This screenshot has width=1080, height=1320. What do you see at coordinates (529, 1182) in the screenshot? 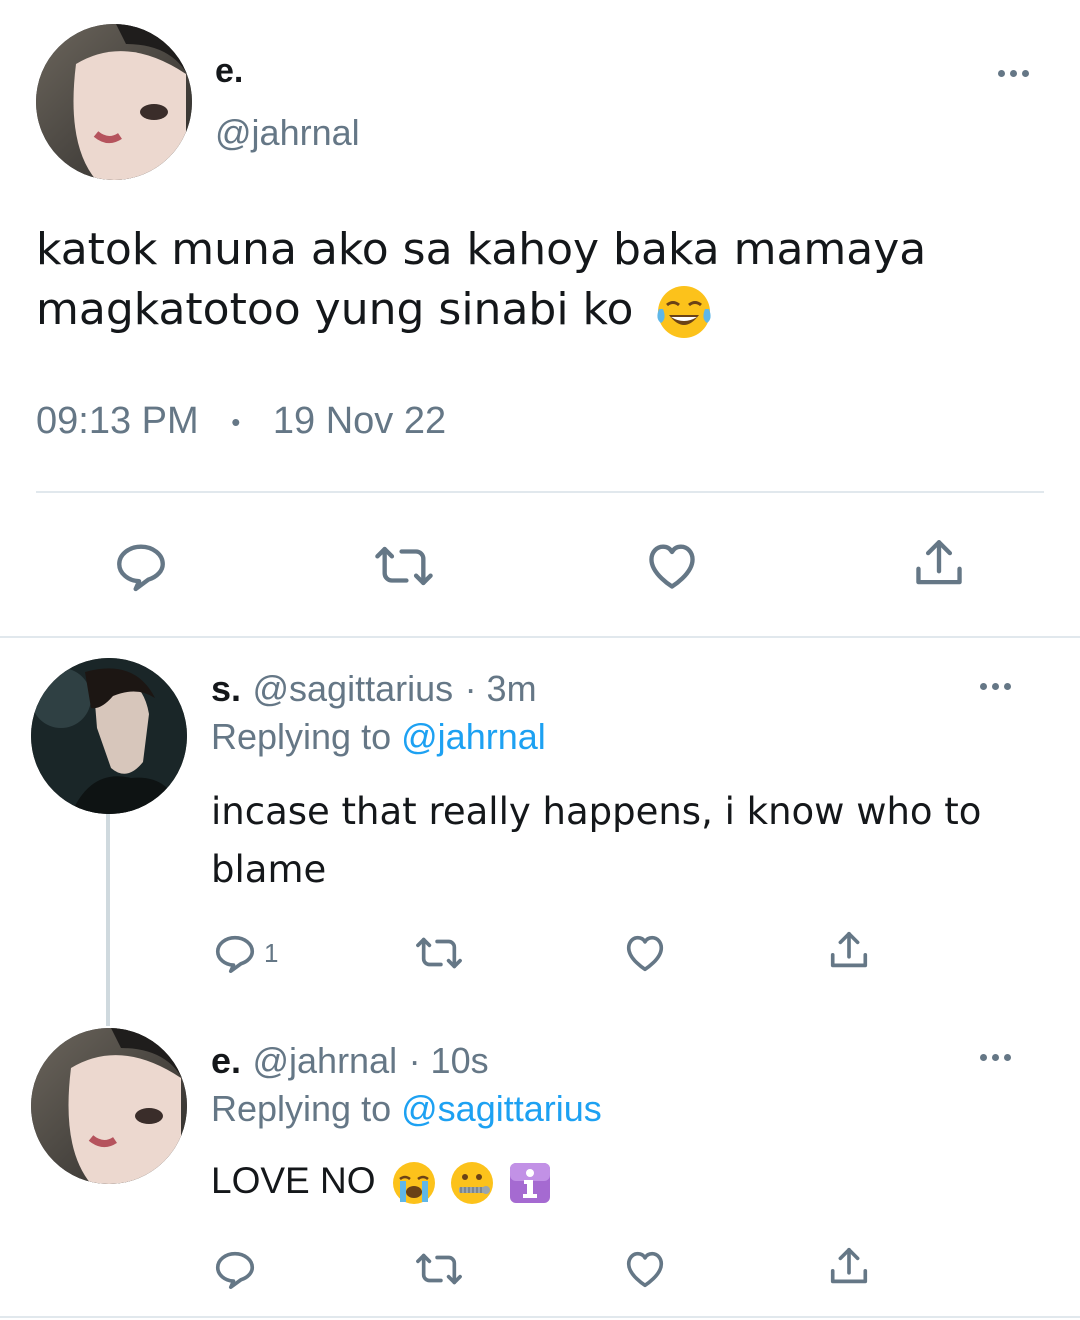
I see `information-emoji-icon` at bounding box center [529, 1182].